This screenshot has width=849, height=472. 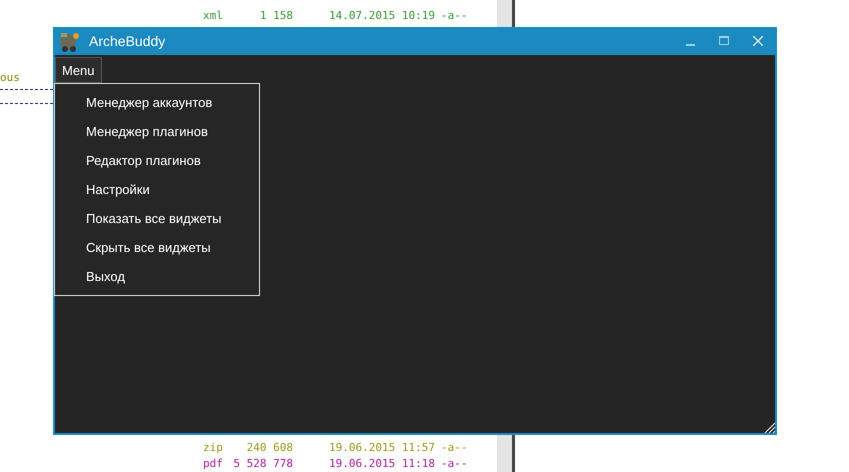 What do you see at coordinates (262, 464) in the screenshot?
I see `file-size: 5 528 778` at bounding box center [262, 464].